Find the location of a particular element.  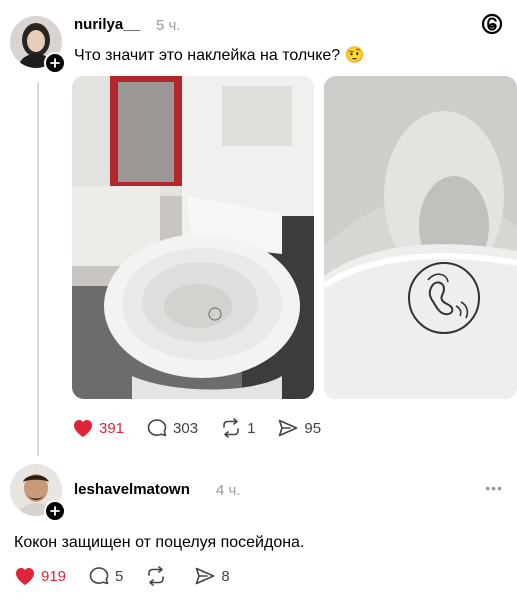

reply-text: Кокон защищен от поцелуя посейдона. is located at coordinates (159, 542).